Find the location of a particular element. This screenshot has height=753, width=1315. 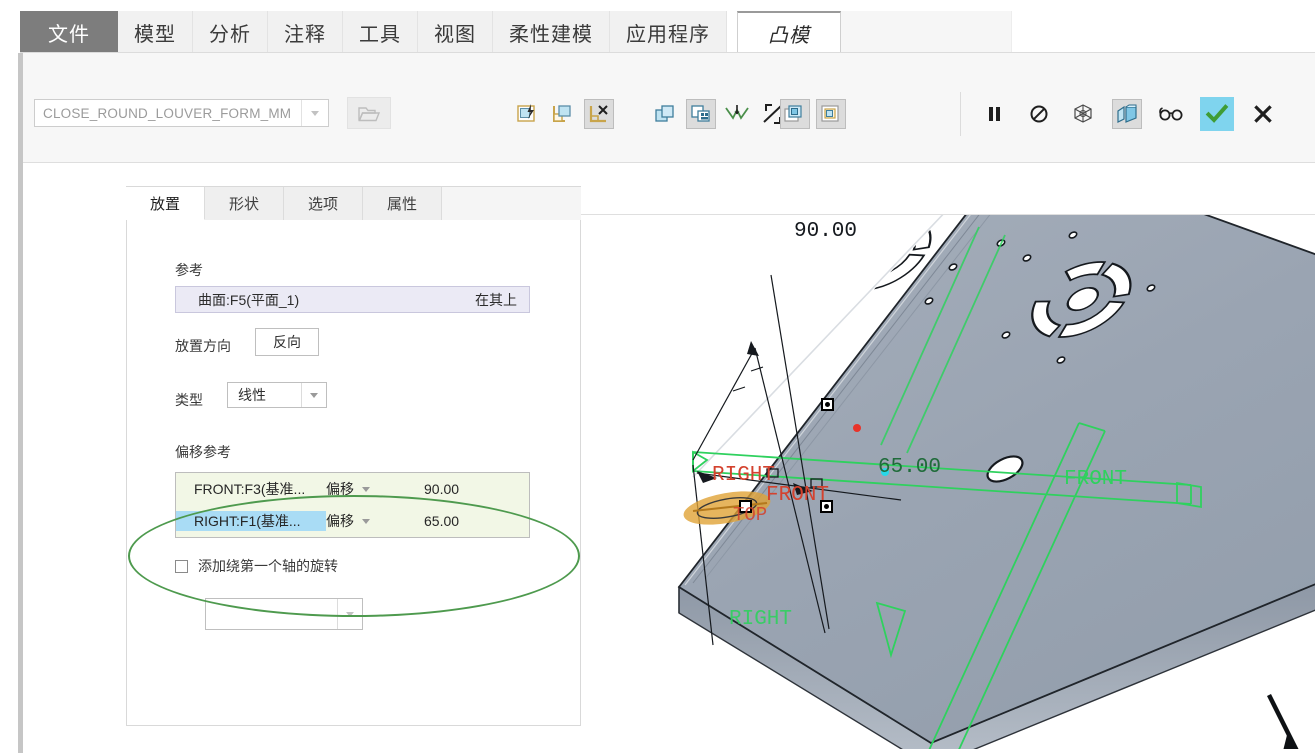

wireframe-icon is located at coordinates (1083, 113).